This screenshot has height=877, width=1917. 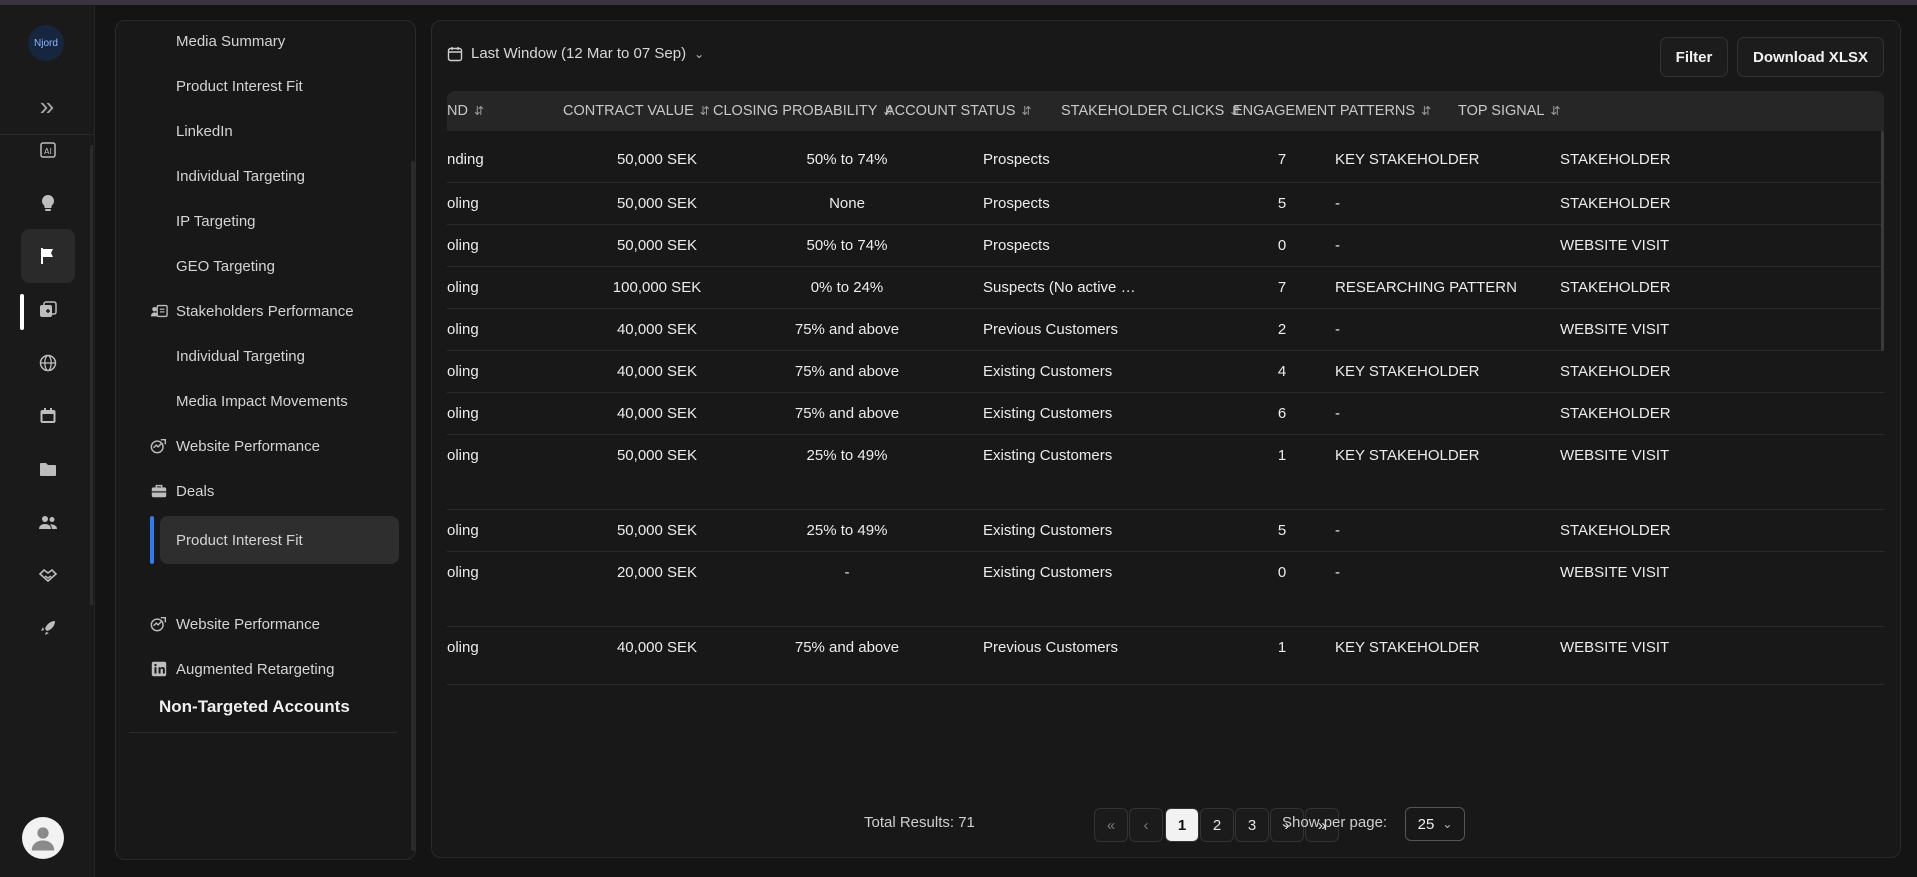 I want to click on per-page-value: 25, so click(x=1426, y=824).